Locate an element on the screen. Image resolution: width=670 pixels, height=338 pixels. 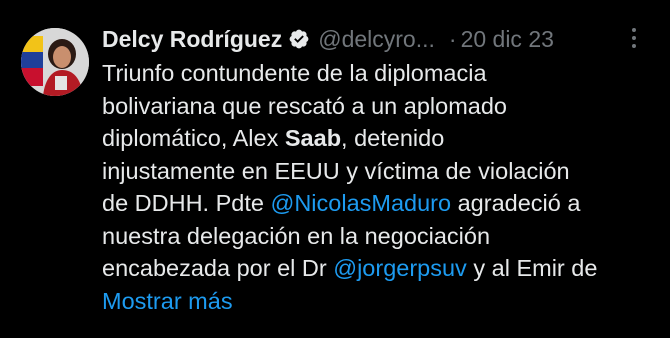
mention-link: @NicolasMaduro is located at coordinates (360, 203).